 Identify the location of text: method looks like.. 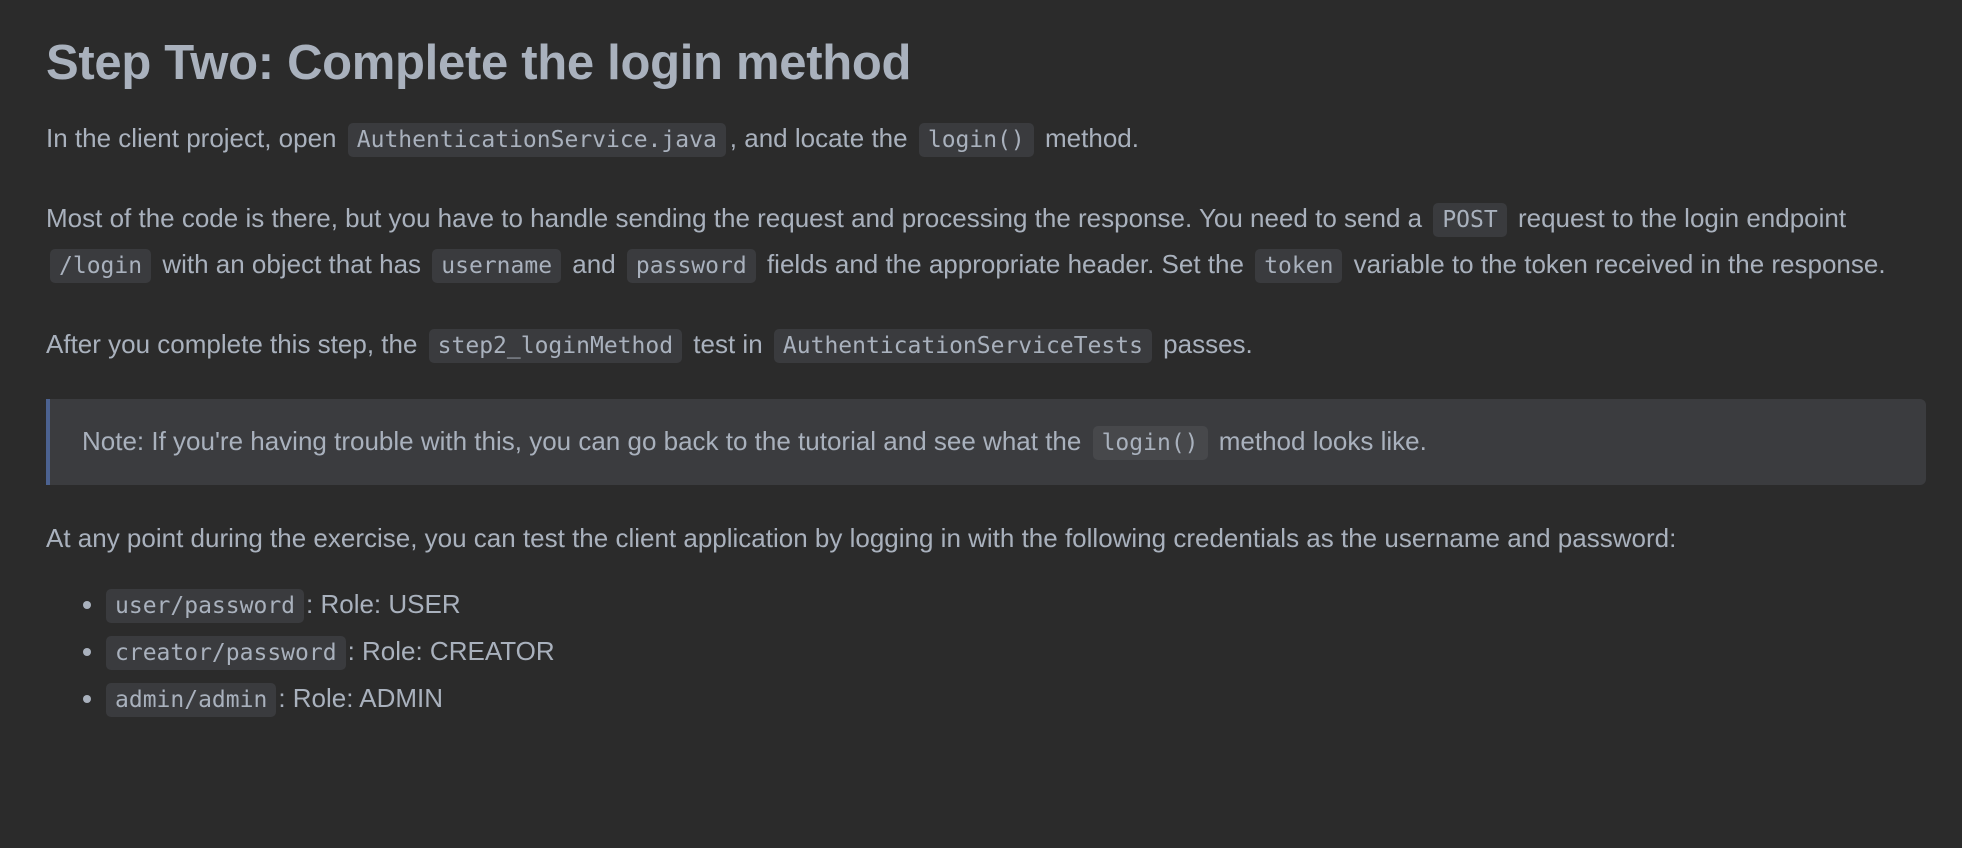
(1322, 441).